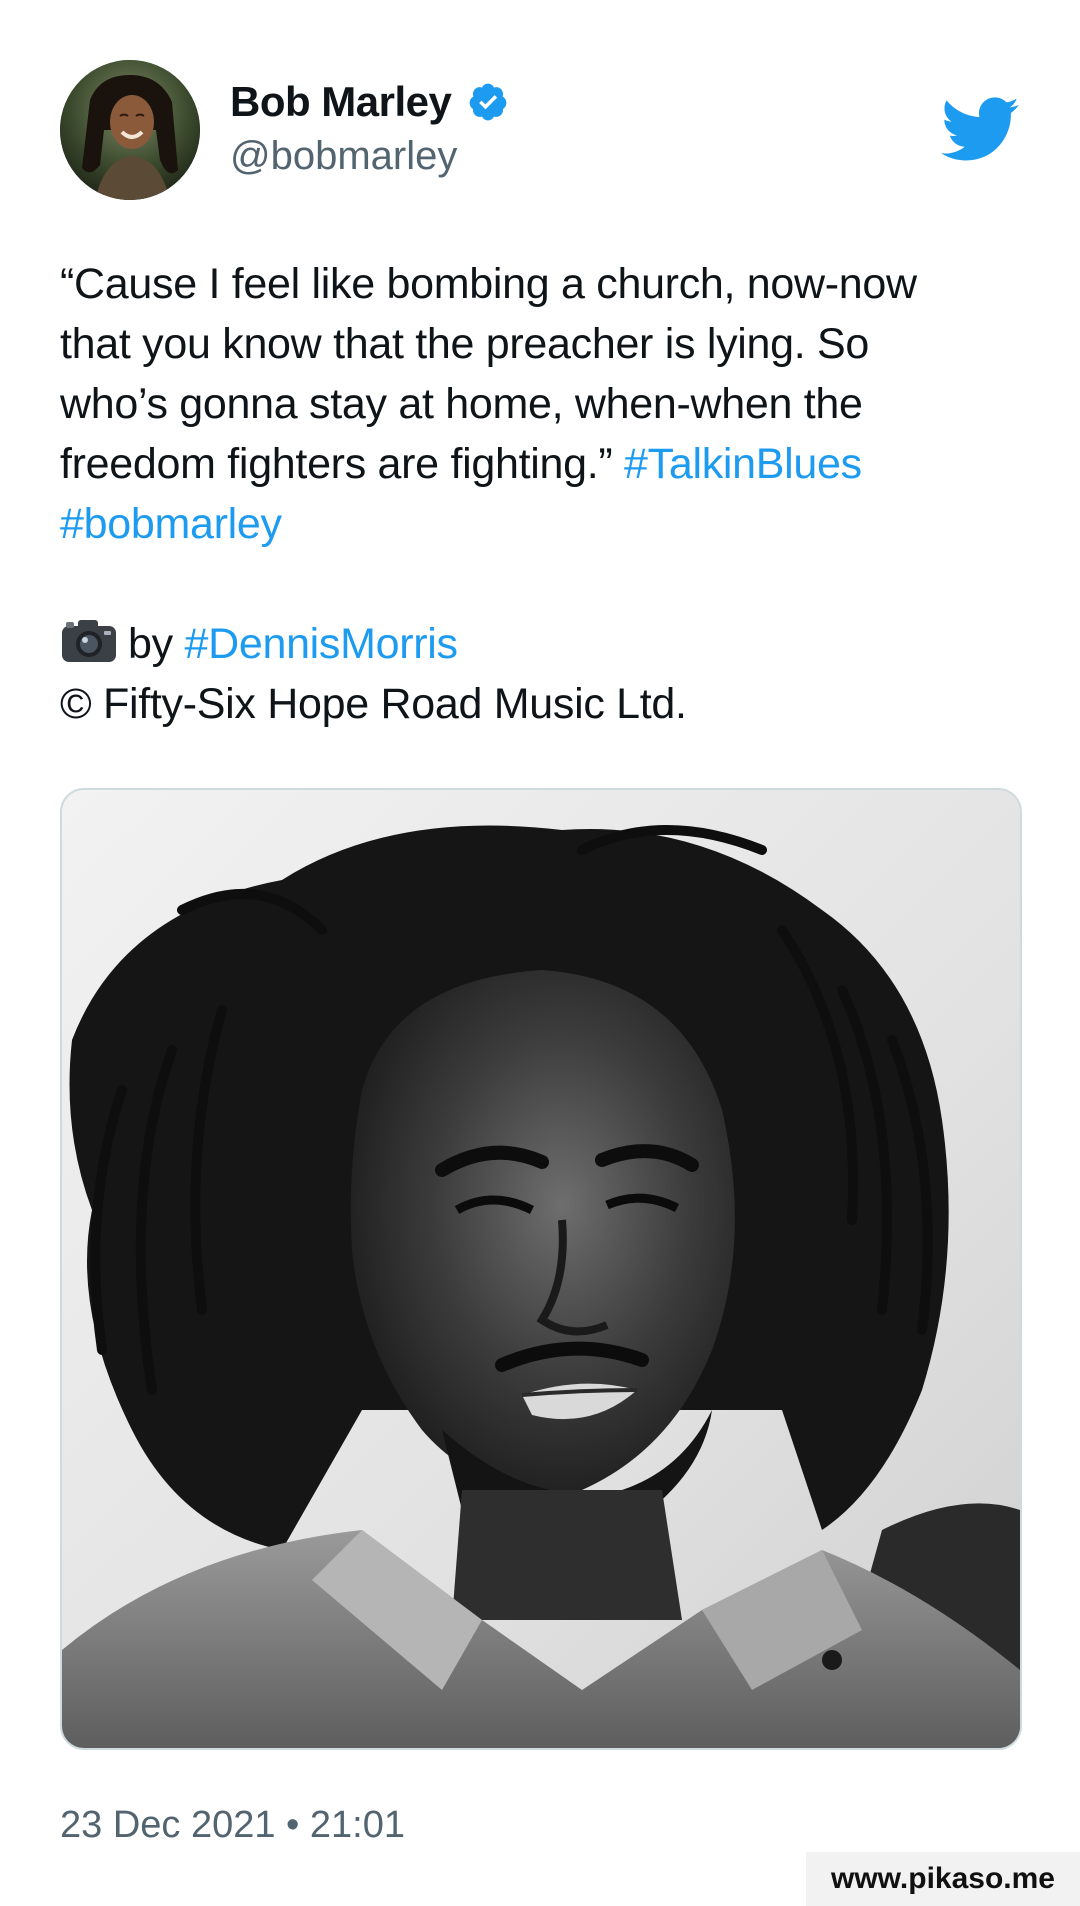 The image size is (1080, 1906). What do you see at coordinates (943, 1879) in the screenshot?
I see `watermark: www.pikaso.me` at bounding box center [943, 1879].